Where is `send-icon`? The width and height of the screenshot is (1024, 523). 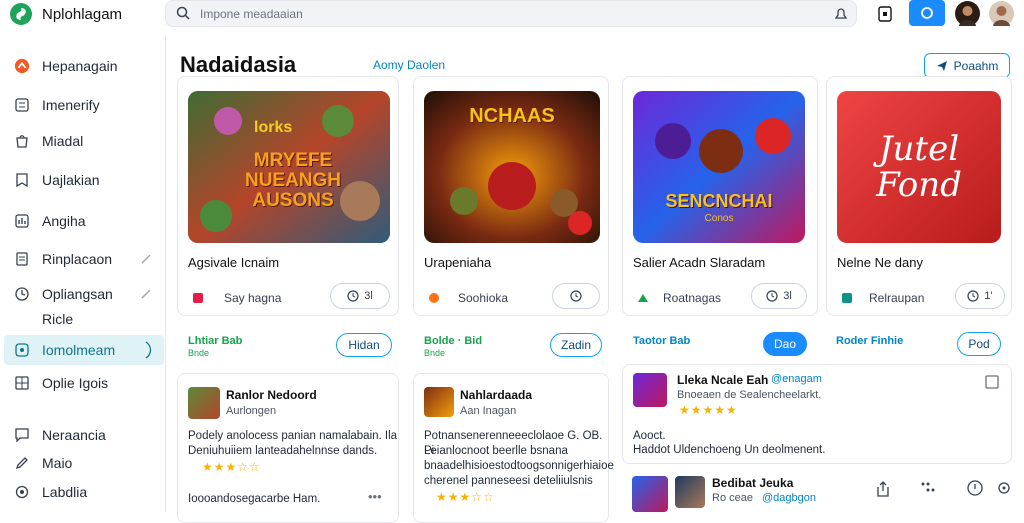
send-icon is located at coordinates (942, 66).